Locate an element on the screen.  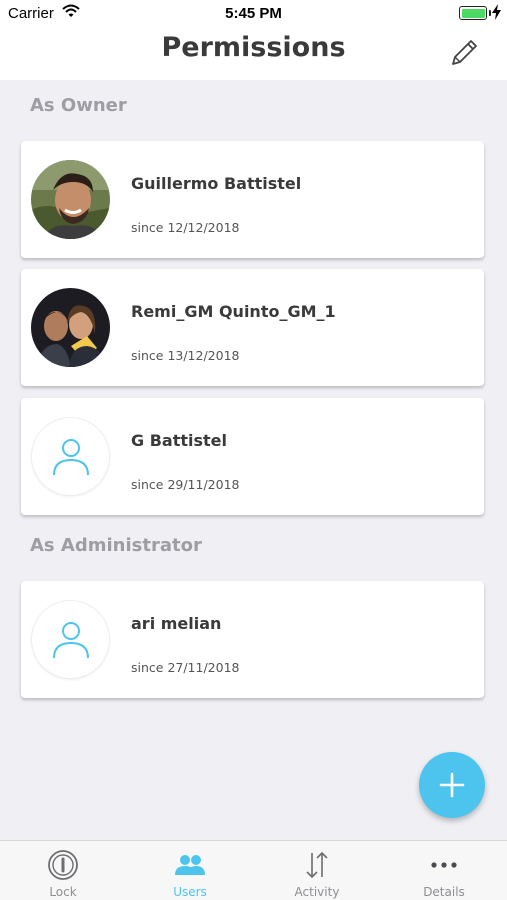
status-time: 5:45 PM is located at coordinates (253, 13).